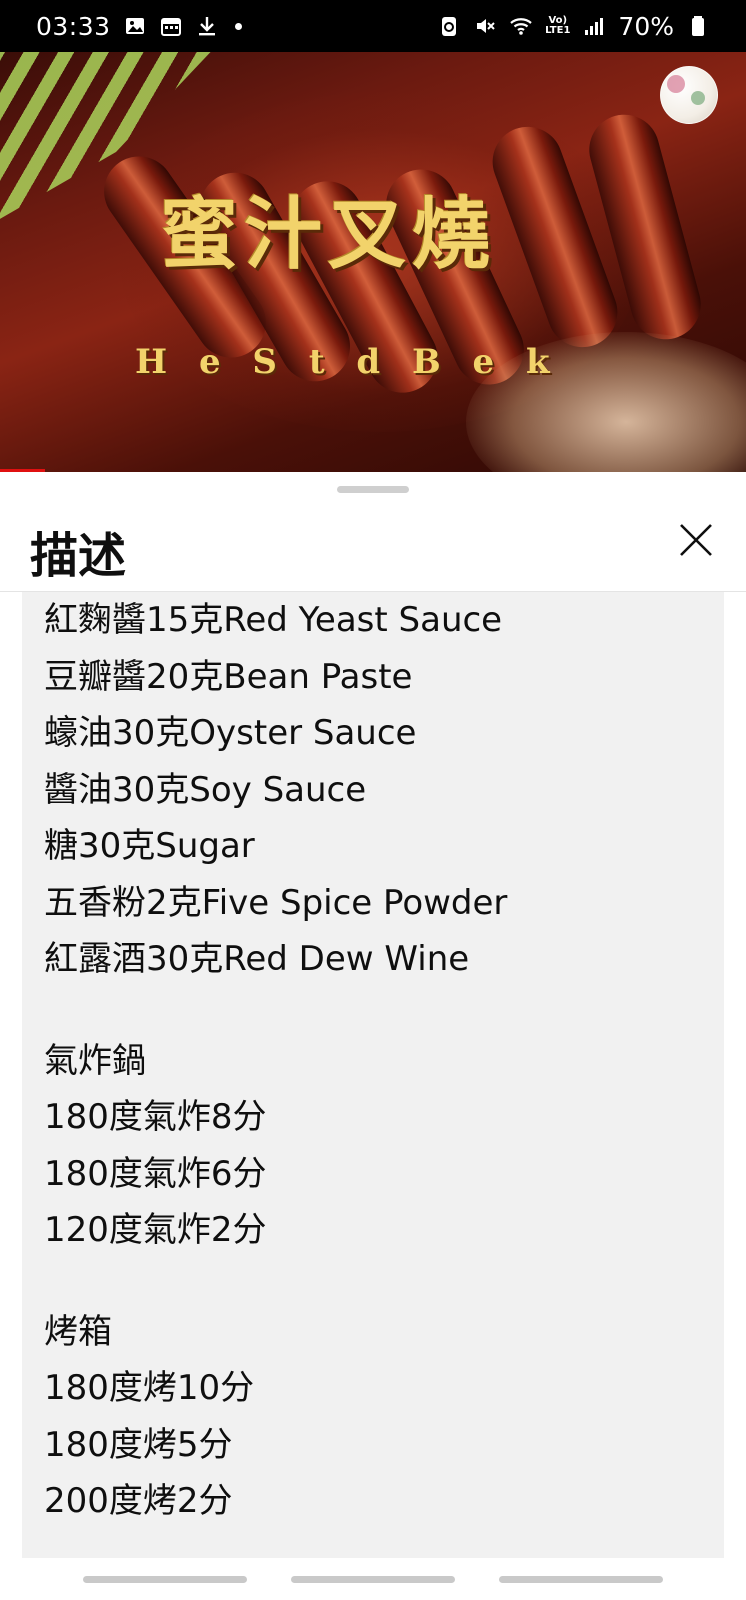  I want to click on wifi-icon, so click(521, 26).